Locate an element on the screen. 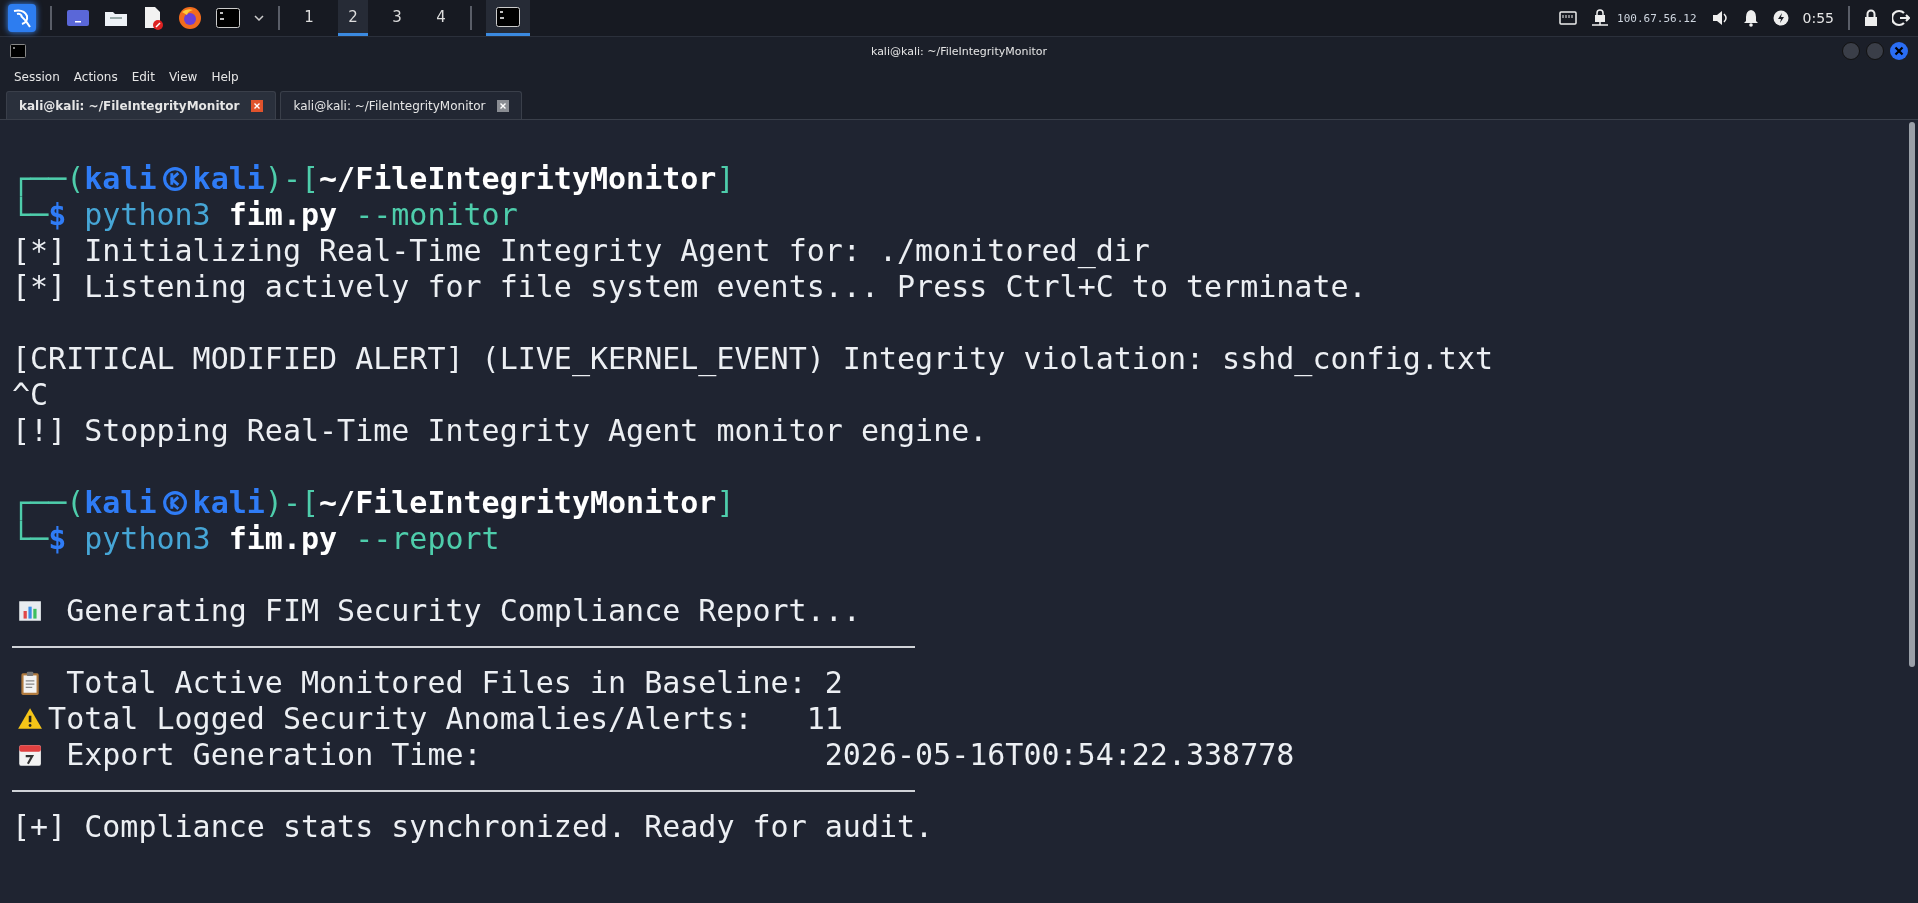  menu-item: Help is located at coordinates (225, 77).